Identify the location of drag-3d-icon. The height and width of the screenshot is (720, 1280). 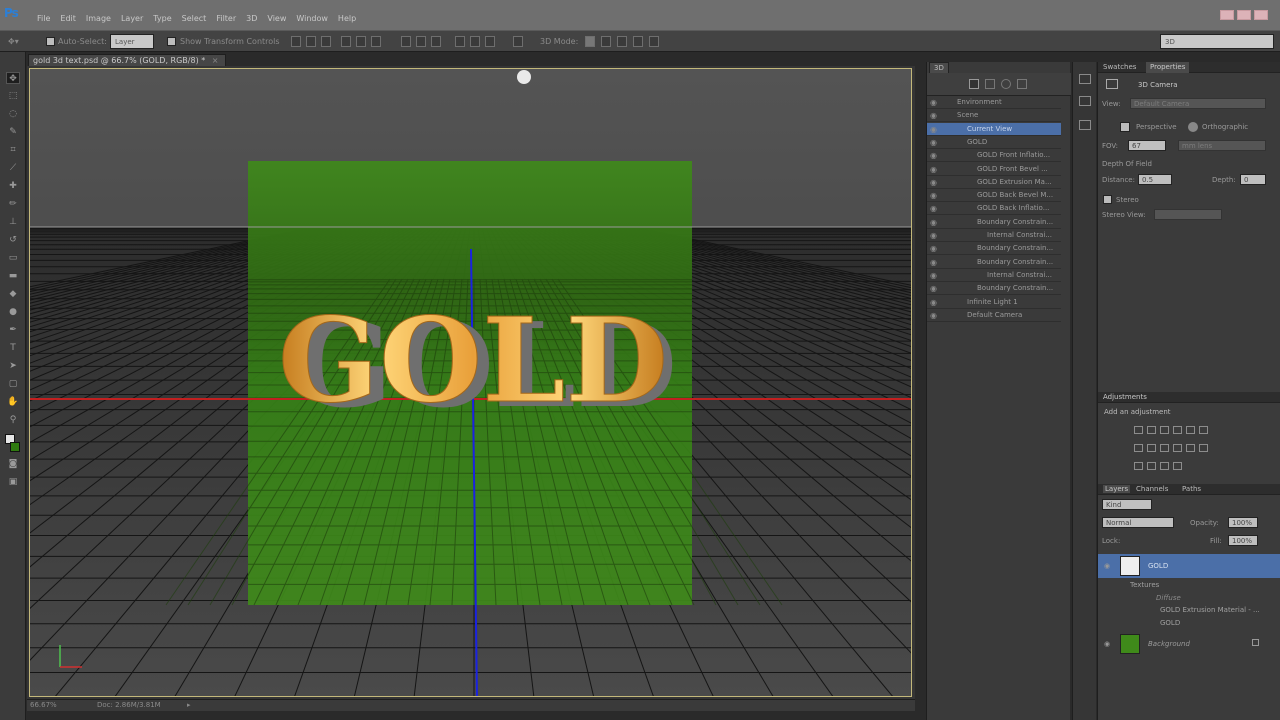
(622, 41).